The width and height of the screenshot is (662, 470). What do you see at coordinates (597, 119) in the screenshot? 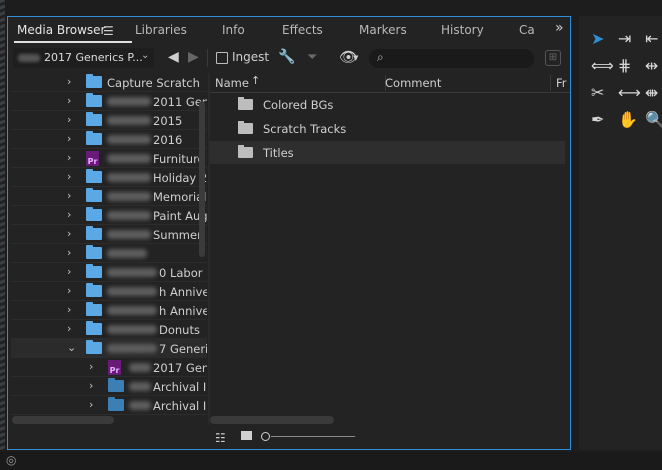
I see `pen-tool: ✒` at bounding box center [597, 119].